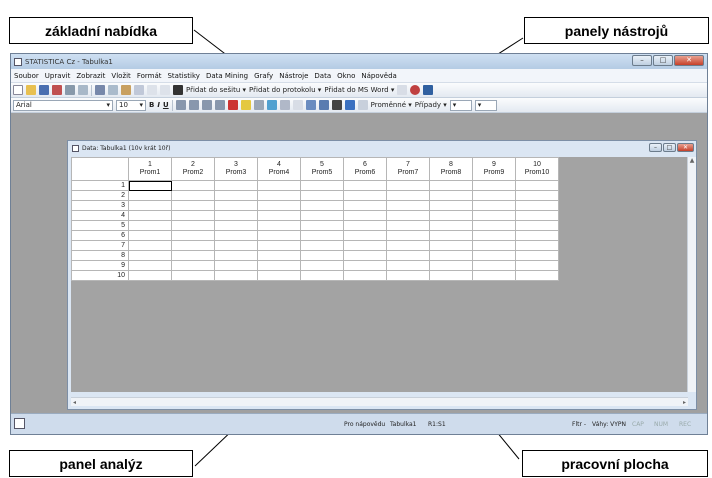  Describe the element at coordinates (180, 105) in the screenshot. I see `align-left-icon` at that location.